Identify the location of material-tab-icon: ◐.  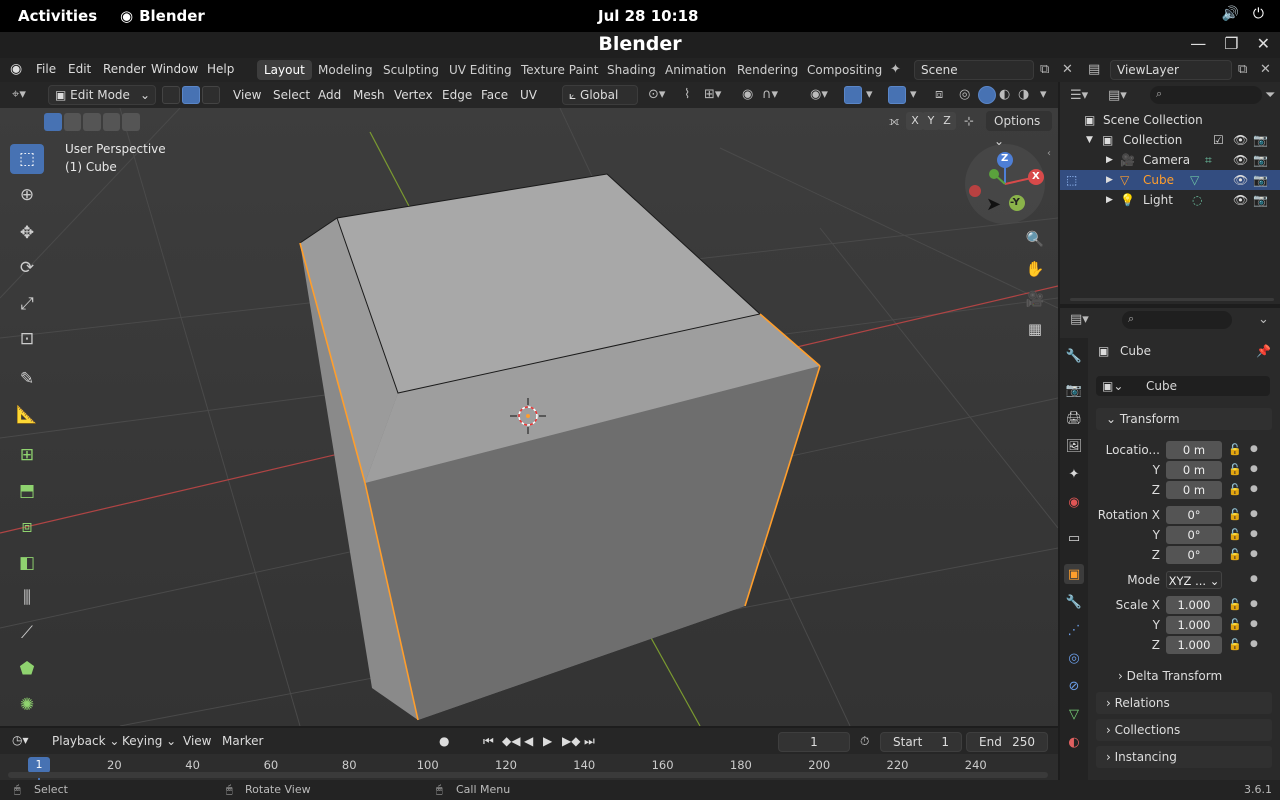
(1074, 742).